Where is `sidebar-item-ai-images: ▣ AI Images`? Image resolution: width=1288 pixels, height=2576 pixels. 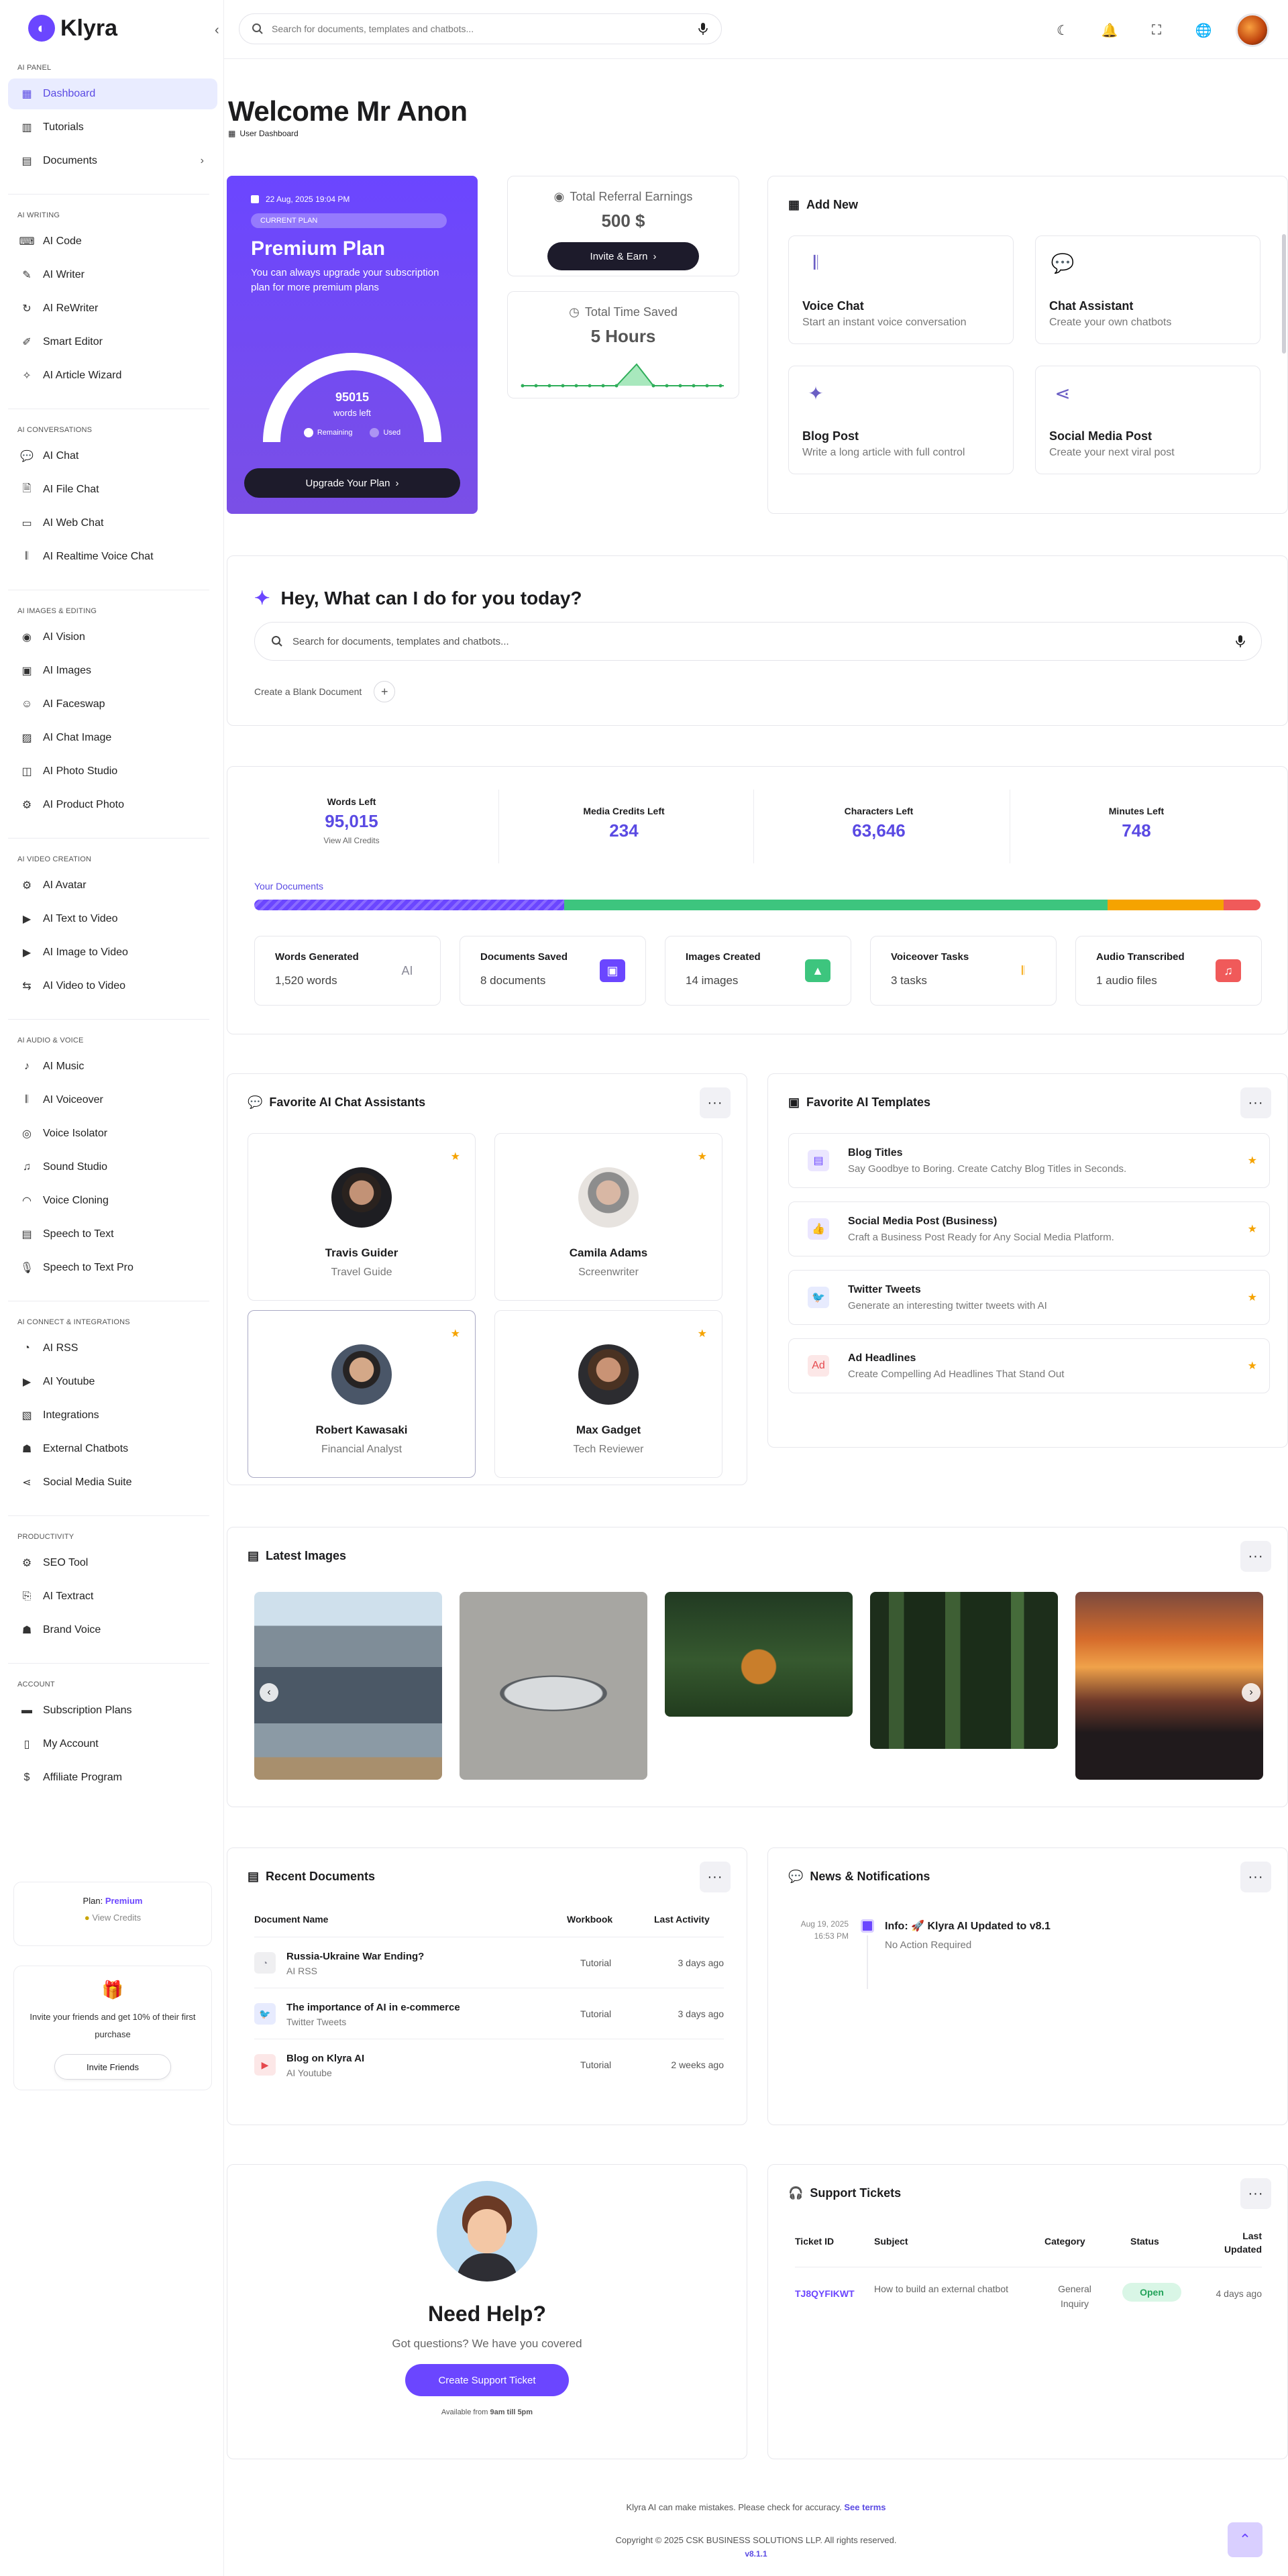 sidebar-item-ai-images: ▣ AI Images is located at coordinates (112, 670).